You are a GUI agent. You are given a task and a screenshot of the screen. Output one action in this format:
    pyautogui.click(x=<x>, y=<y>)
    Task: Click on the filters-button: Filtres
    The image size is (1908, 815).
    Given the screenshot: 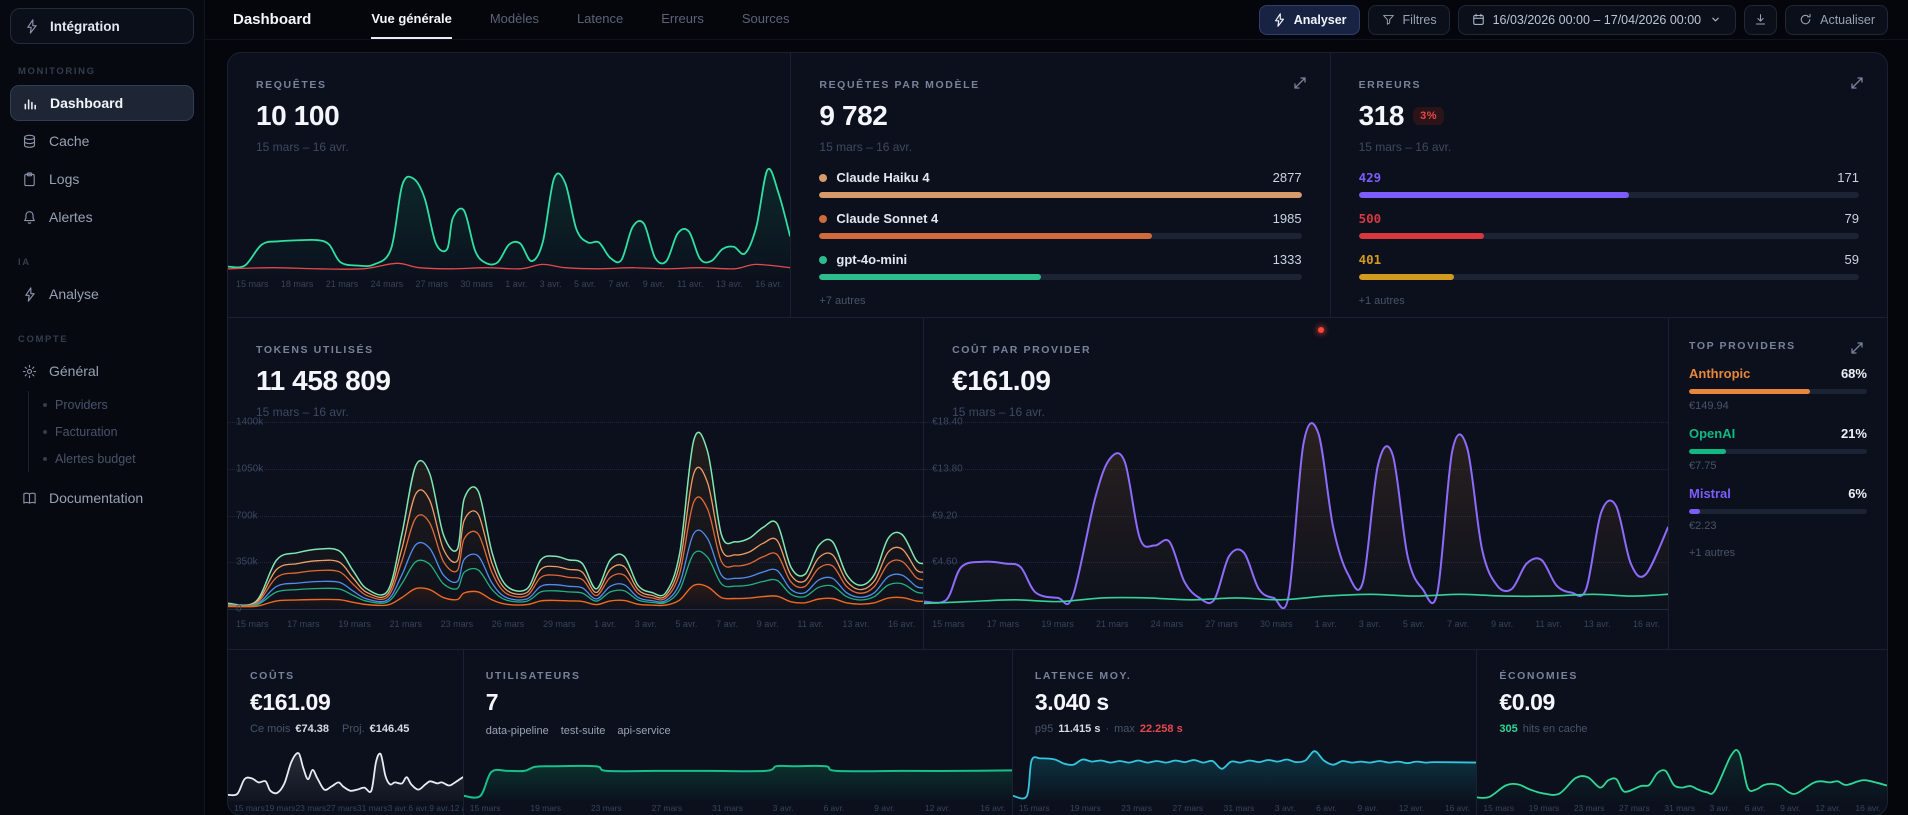 What is the action you would take?
    pyautogui.click(x=1408, y=19)
    